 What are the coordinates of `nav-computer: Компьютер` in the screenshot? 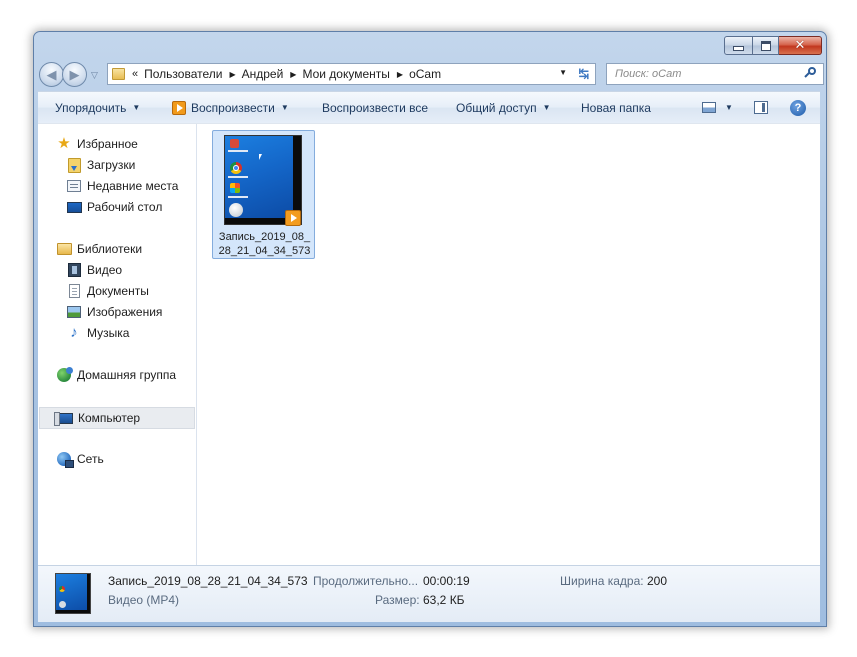 It's located at (117, 418).